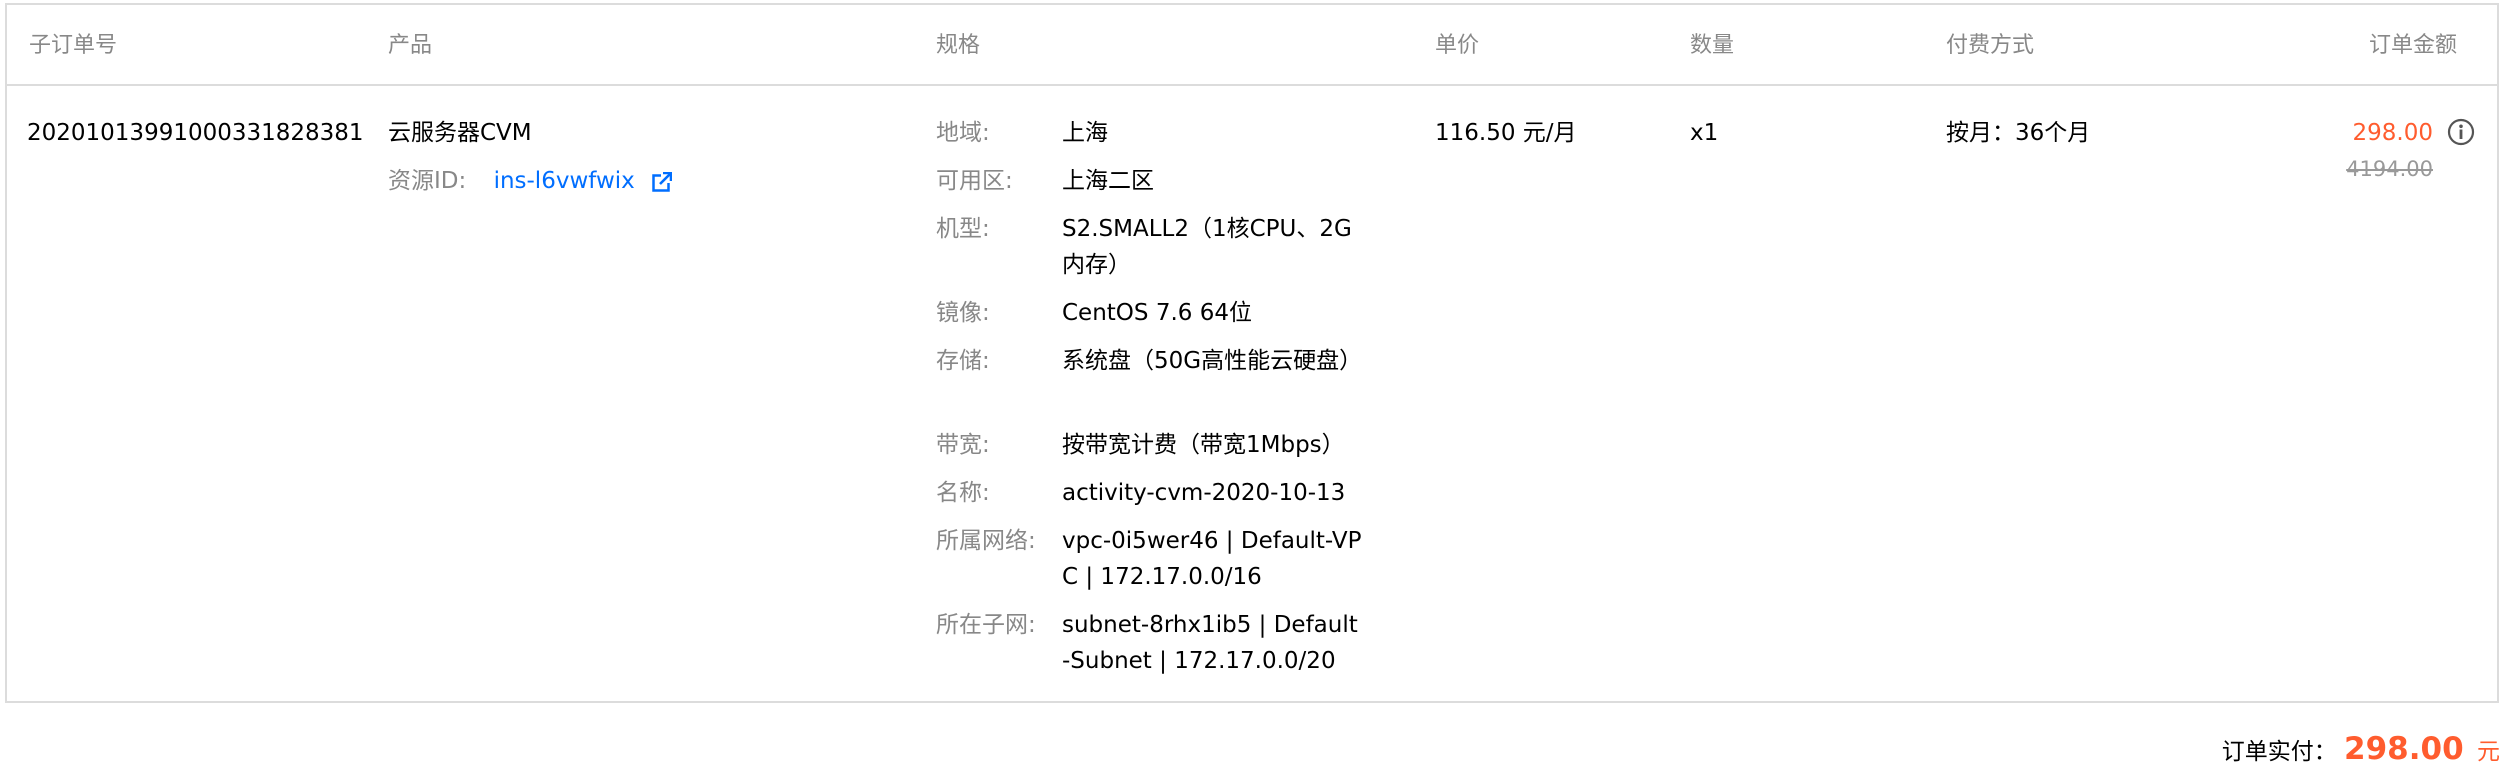 This screenshot has width=2508, height=784. I want to click on quantity: x1, so click(1704, 133).